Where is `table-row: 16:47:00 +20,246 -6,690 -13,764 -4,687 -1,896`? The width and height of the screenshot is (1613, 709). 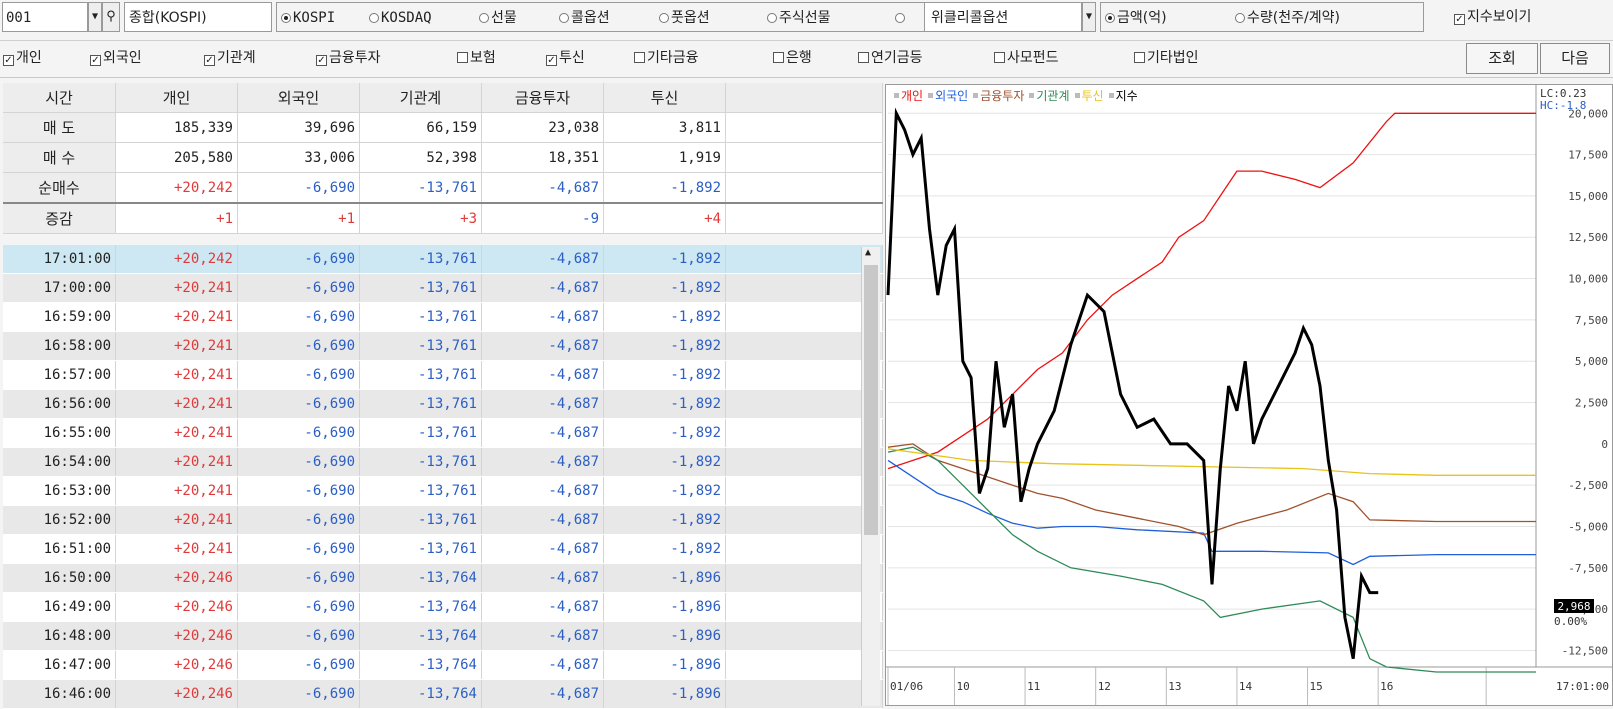
table-row: 16:47:00 +20,246 -6,690 -13,764 -4,687 -1,896 is located at coordinates (443, 665).